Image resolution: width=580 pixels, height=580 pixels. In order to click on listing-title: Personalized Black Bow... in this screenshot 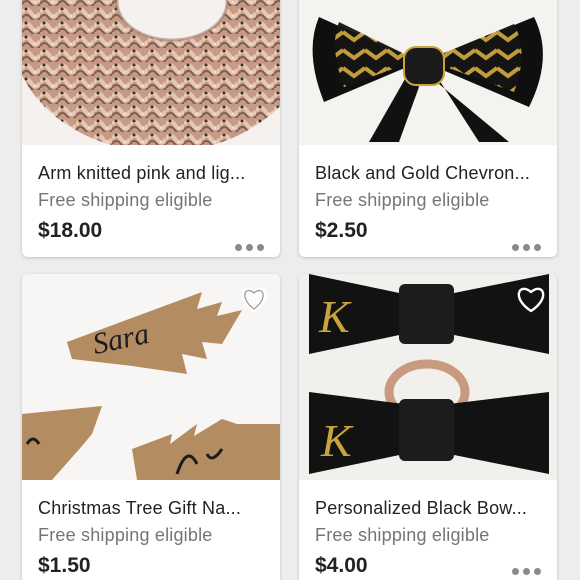, I will do `click(428, 508)`.